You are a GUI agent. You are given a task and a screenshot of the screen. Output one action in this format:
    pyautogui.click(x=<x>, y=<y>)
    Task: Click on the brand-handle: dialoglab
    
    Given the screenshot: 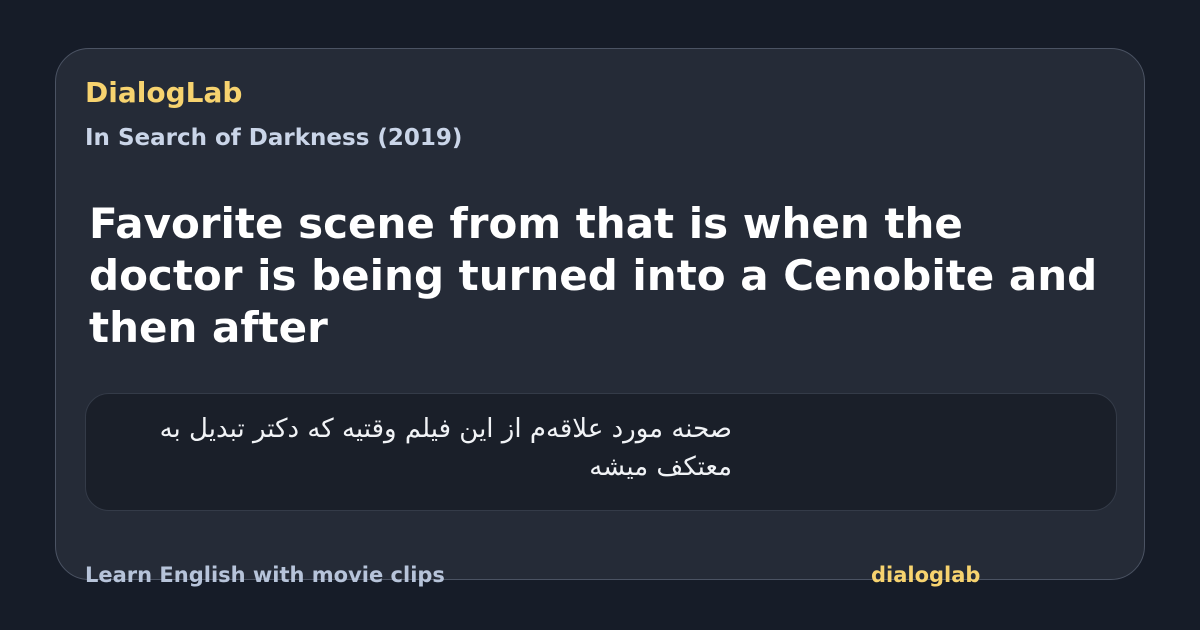 What is the action you would take?
    pyautogui.click(x=926, y=575)
    